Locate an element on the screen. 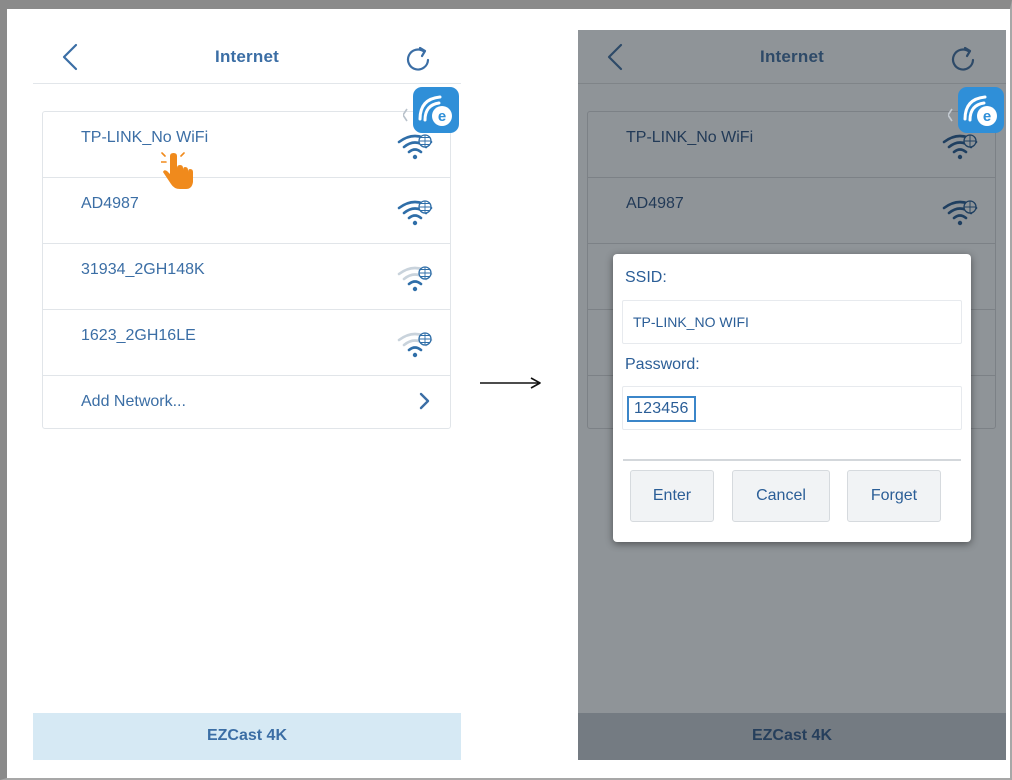 The image size is (1012, 780). ssid-label: SSID: is located at coordinates (646, 277).